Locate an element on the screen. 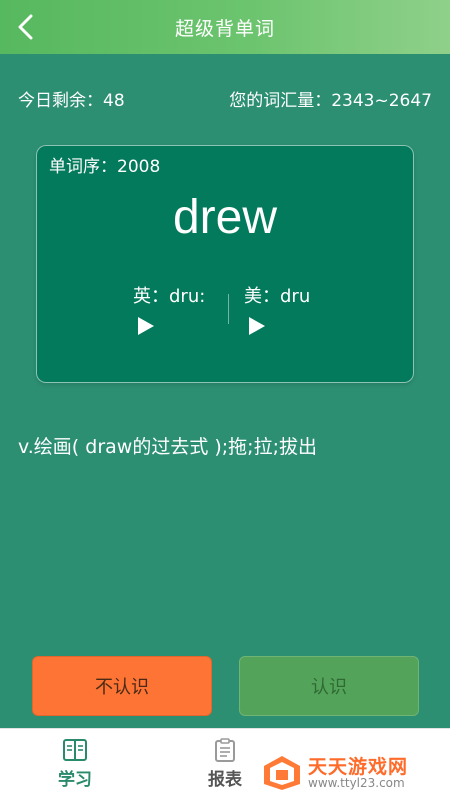 This screenshot has height=800, width=450. chevron-left-icon is located at coordinates (25, 27).